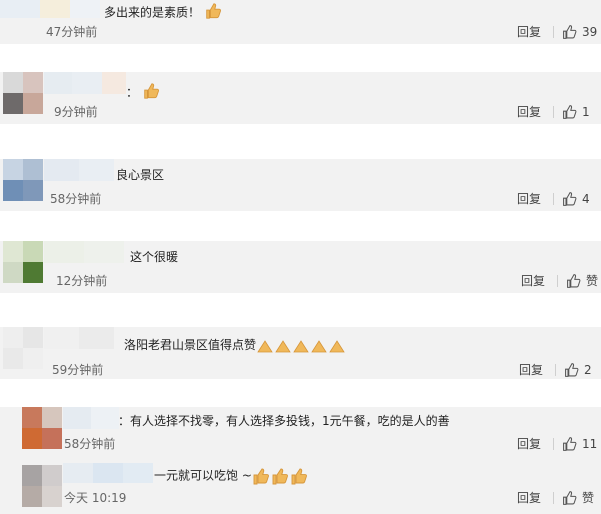  Describe the element at coordinates (300, 22) in the screenshot. I see `comment-card: 多出来的是素质！ 47分钟前 回复 39` at that location.